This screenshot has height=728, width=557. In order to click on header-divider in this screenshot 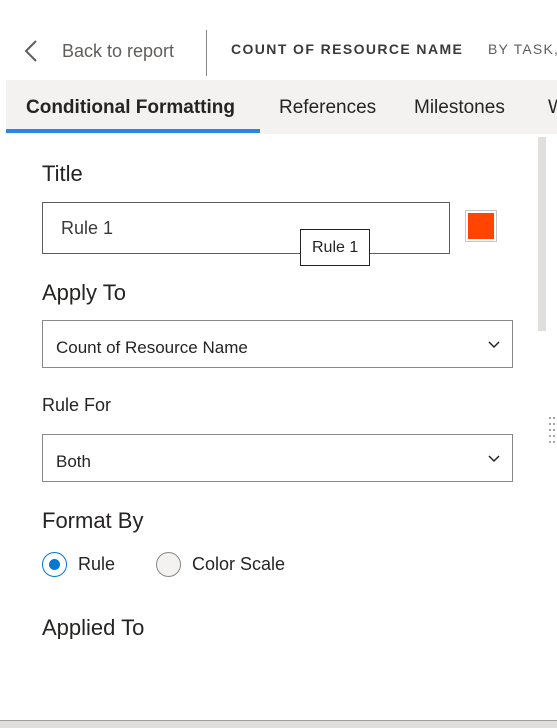, I will do `click(206, 53)`.